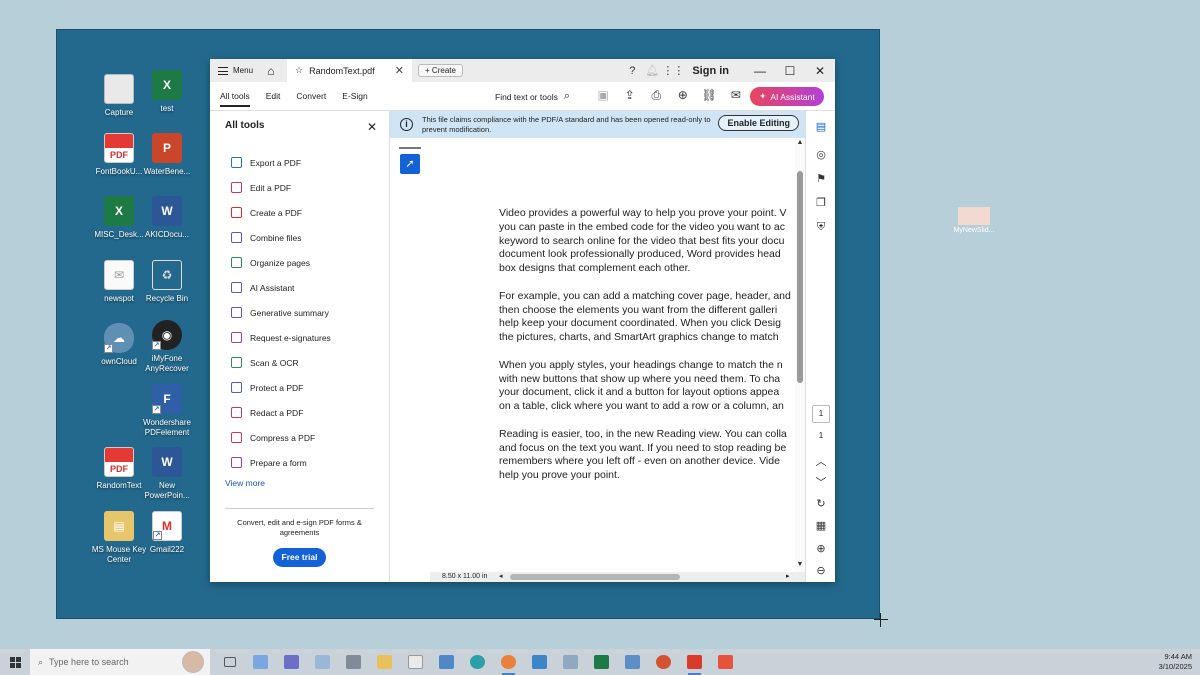 The width and height of the screenshot is (1200, 675). What do you see at coordinates (656, 95) in the screenshot?
I see `print-icon: ⎙` at bounding box center [656, 95].